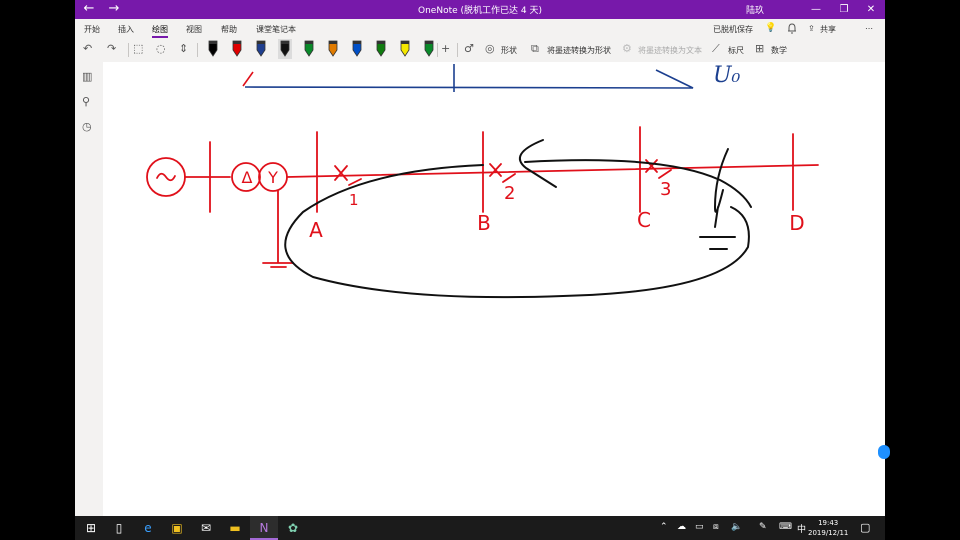 This screenshot has width=960, height=540. I want to click on lightbulb-icon: 💡, so click(770, 28).